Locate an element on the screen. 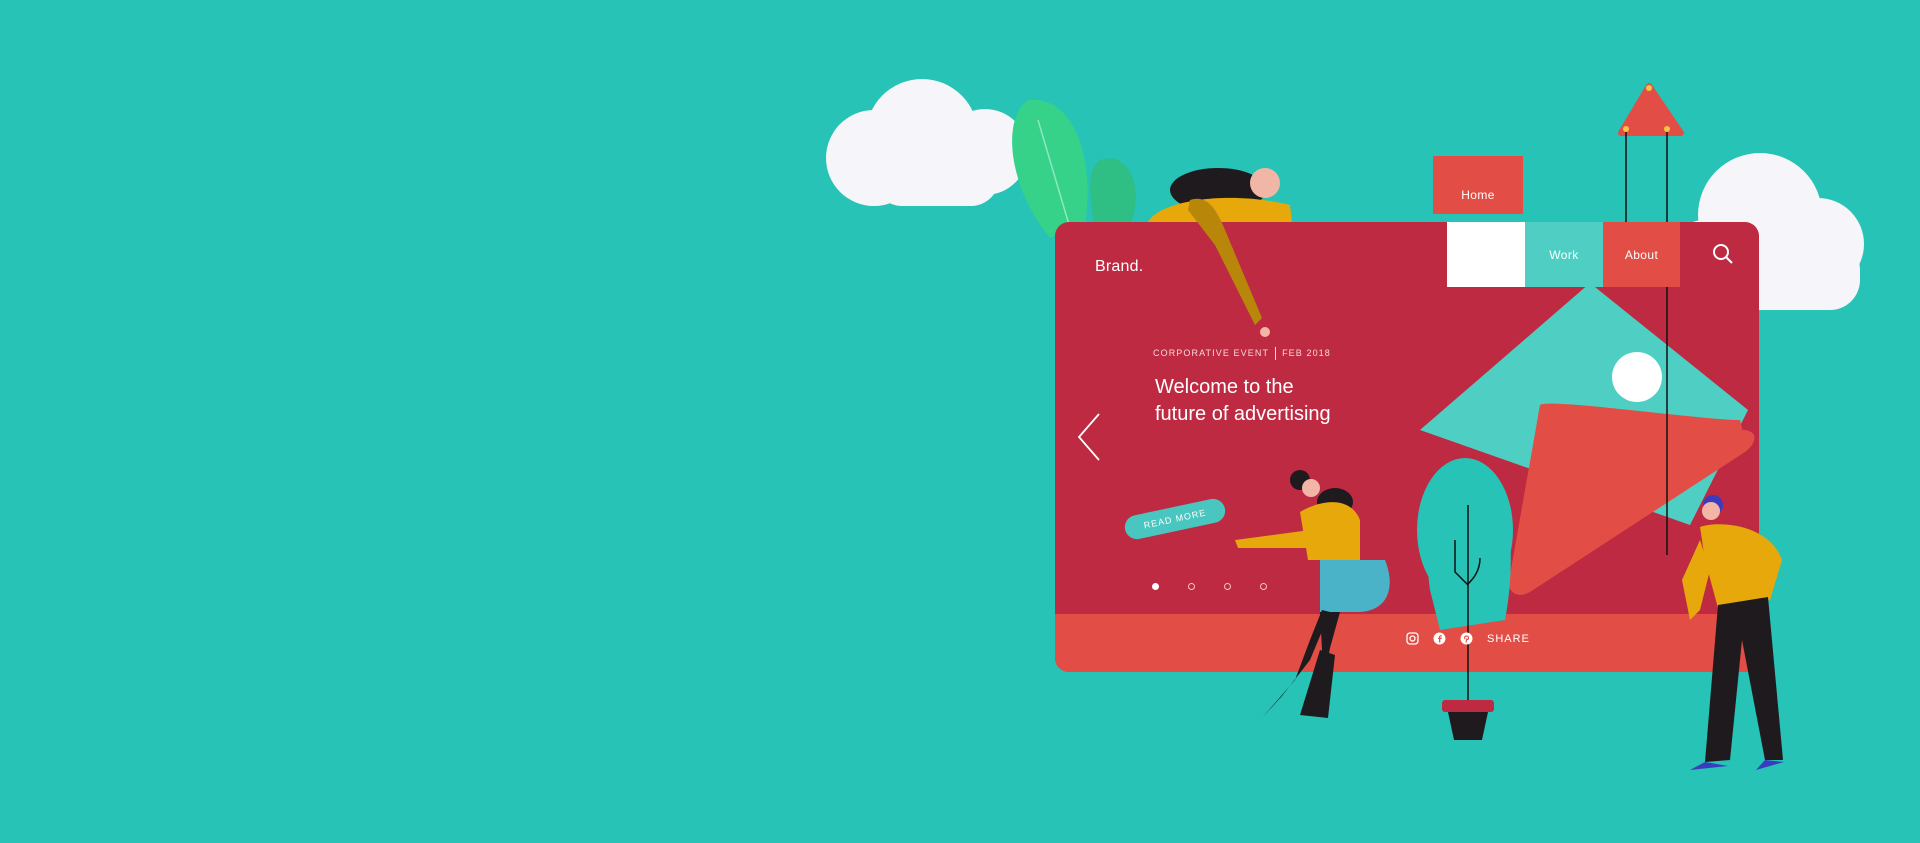 Image resolution: width=1920 pixels, height=843 pixels. sitting-woman-figure is located at coordinates (1312, 594).